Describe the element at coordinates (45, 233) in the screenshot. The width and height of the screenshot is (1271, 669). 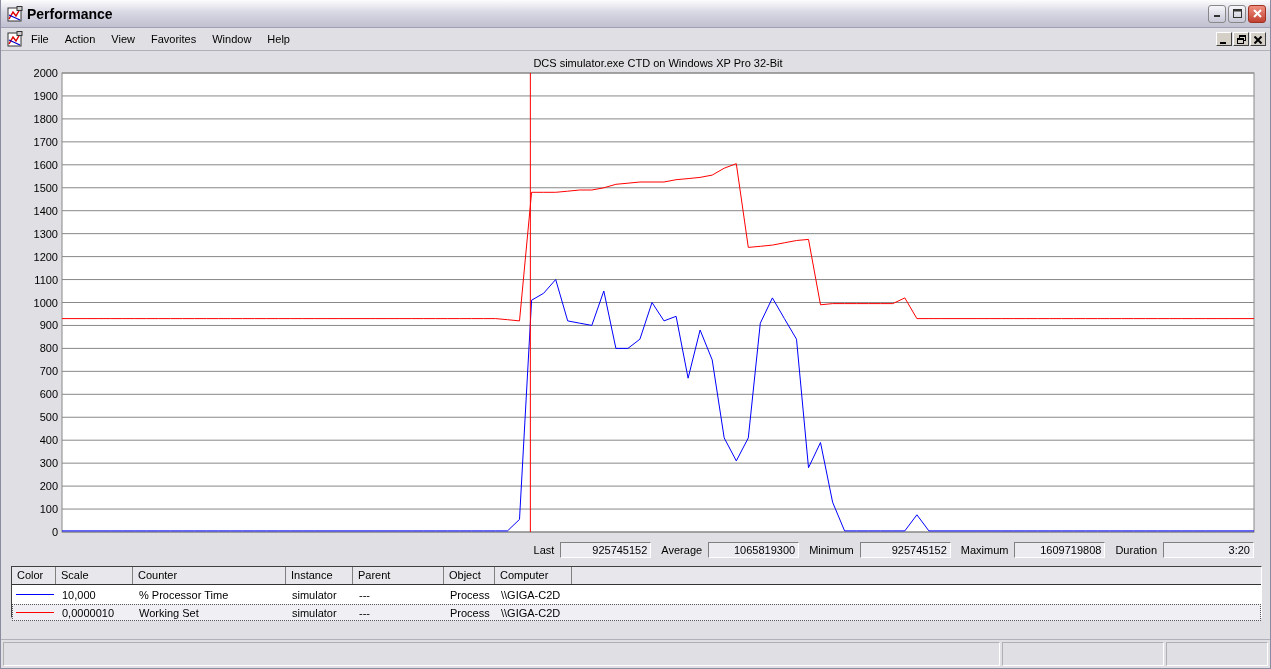
I see `y-axis-label: 1300` at that location.